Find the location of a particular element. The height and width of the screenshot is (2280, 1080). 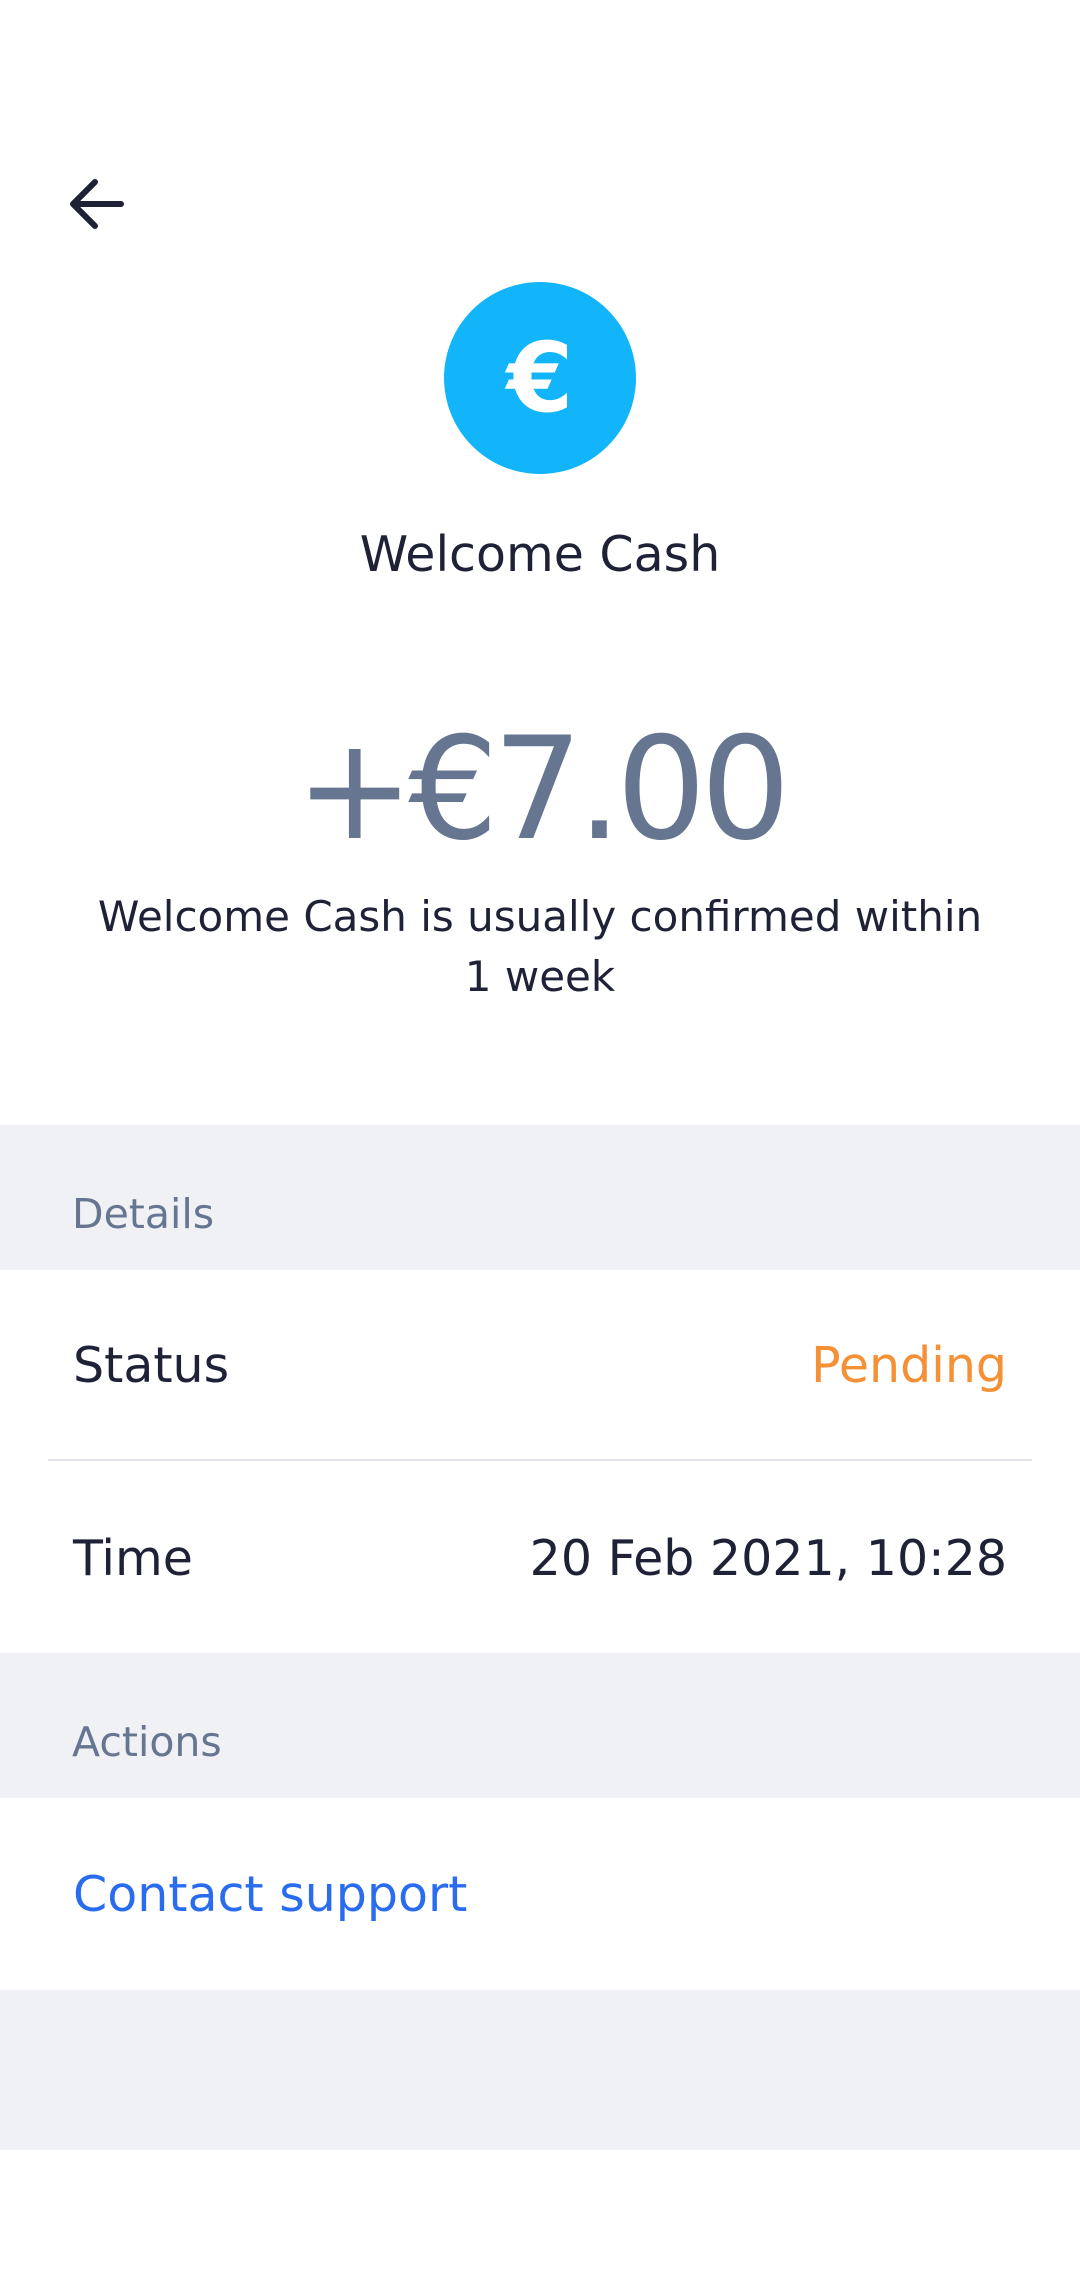

euro-badge: € is located at coordinates (540, 378).